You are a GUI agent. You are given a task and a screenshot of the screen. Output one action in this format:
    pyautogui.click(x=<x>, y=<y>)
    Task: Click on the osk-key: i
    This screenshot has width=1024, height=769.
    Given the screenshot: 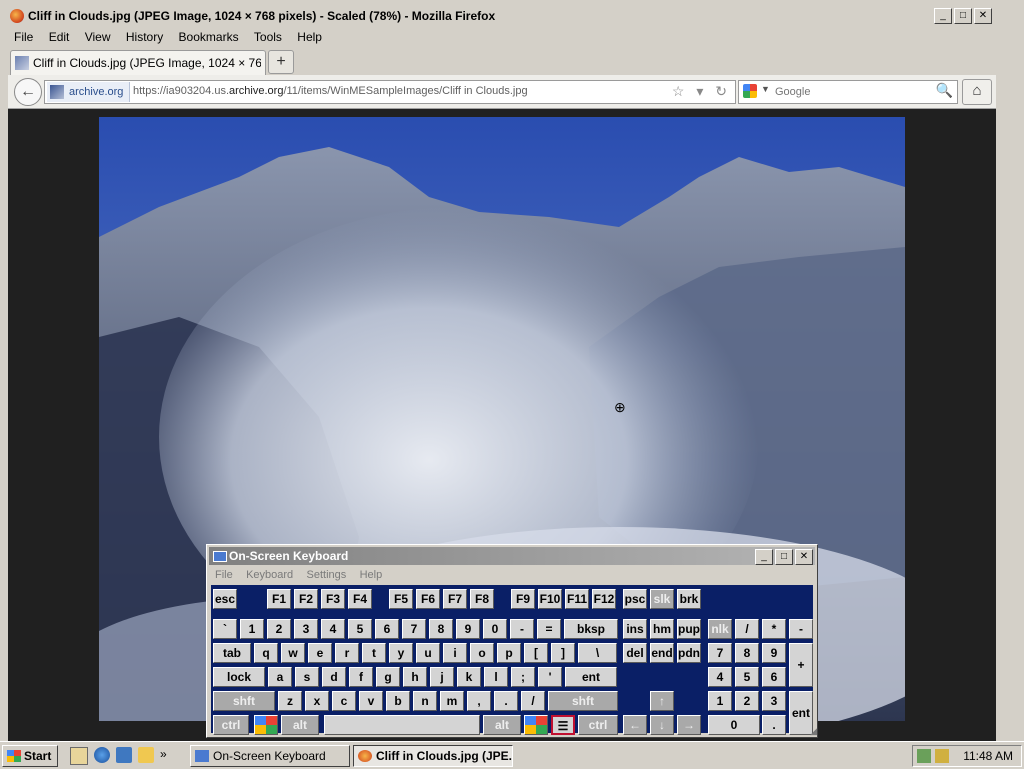 What is the action you would take?
    pyautogui.click(x=455, y=653)
    